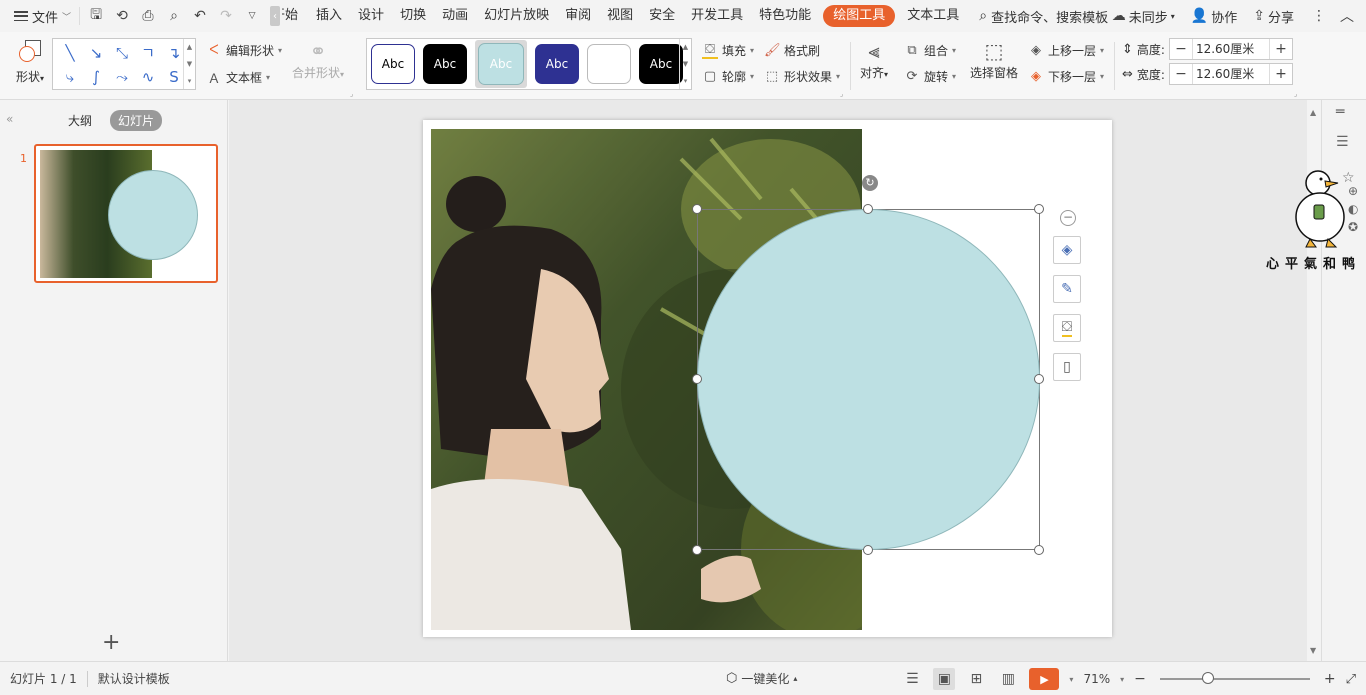 Image resolution: width=1366 pixels, height=695 pixels. I want to click on elbow-arrow-connector-icon: ↴, so click(174, 53).